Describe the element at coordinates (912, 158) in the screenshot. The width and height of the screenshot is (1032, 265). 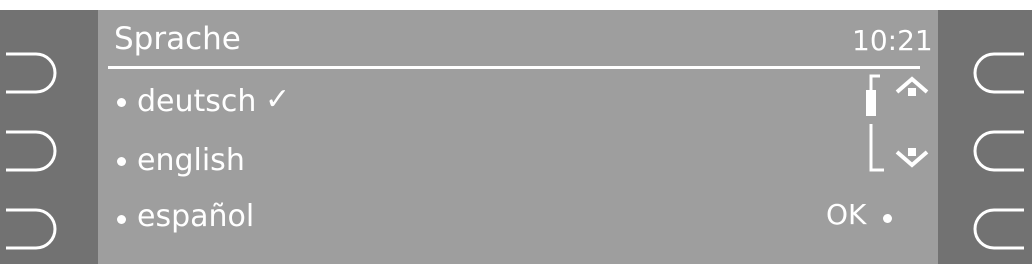
I see `down-arrow-icon` at that location.